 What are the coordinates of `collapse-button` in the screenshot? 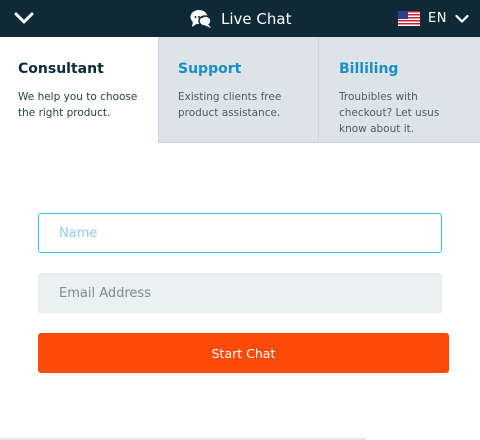 It's located at (24, 18).